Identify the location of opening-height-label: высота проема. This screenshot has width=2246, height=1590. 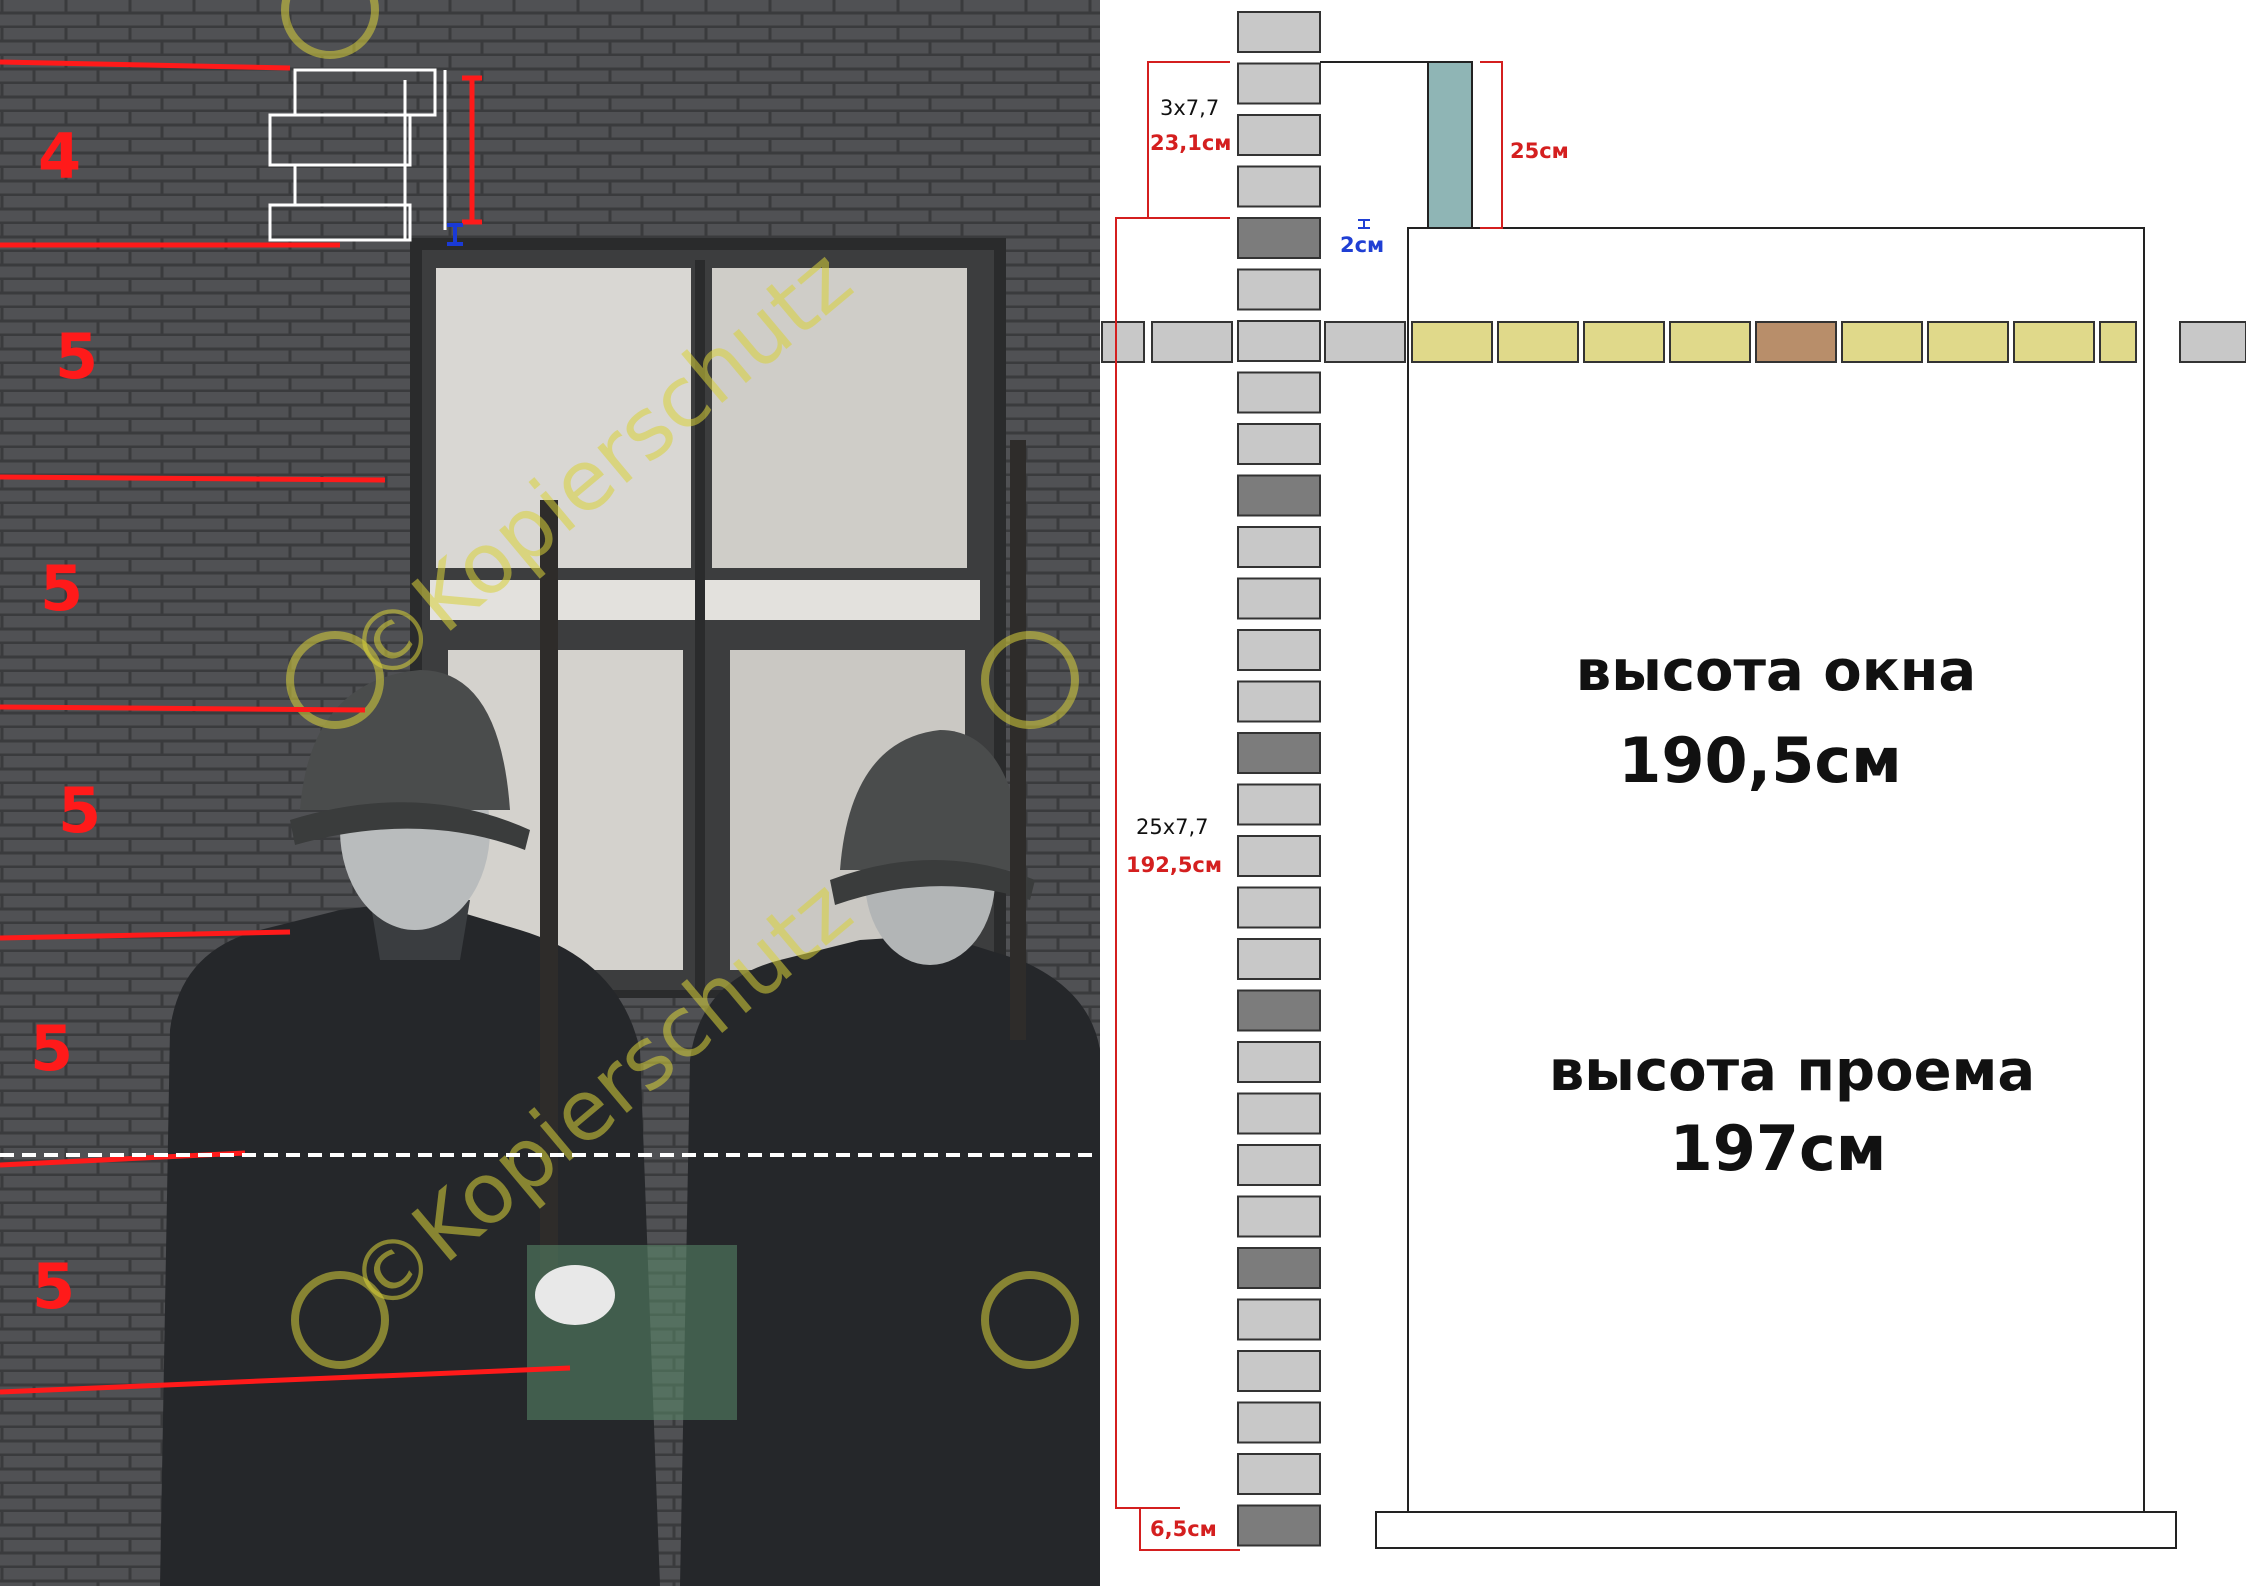
(1792, 1071).